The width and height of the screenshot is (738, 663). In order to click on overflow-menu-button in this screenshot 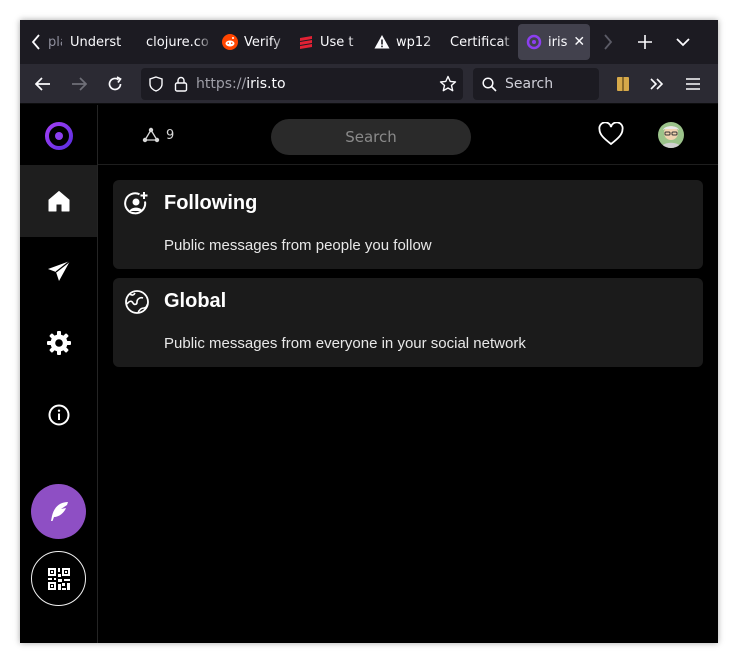, I will do `click(657, 84)`.